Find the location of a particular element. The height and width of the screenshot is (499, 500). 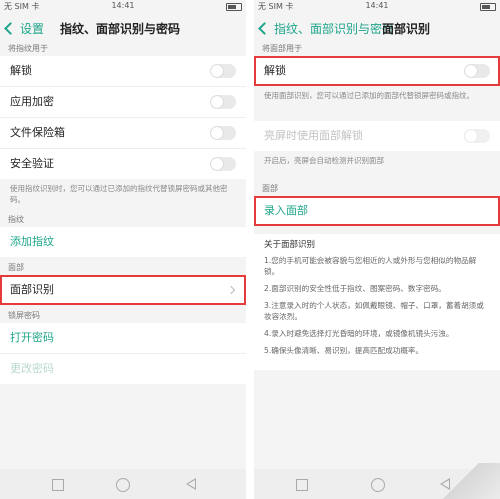

back-button: 指纹、面部识别与密码 is located at coordinates (326, 28).